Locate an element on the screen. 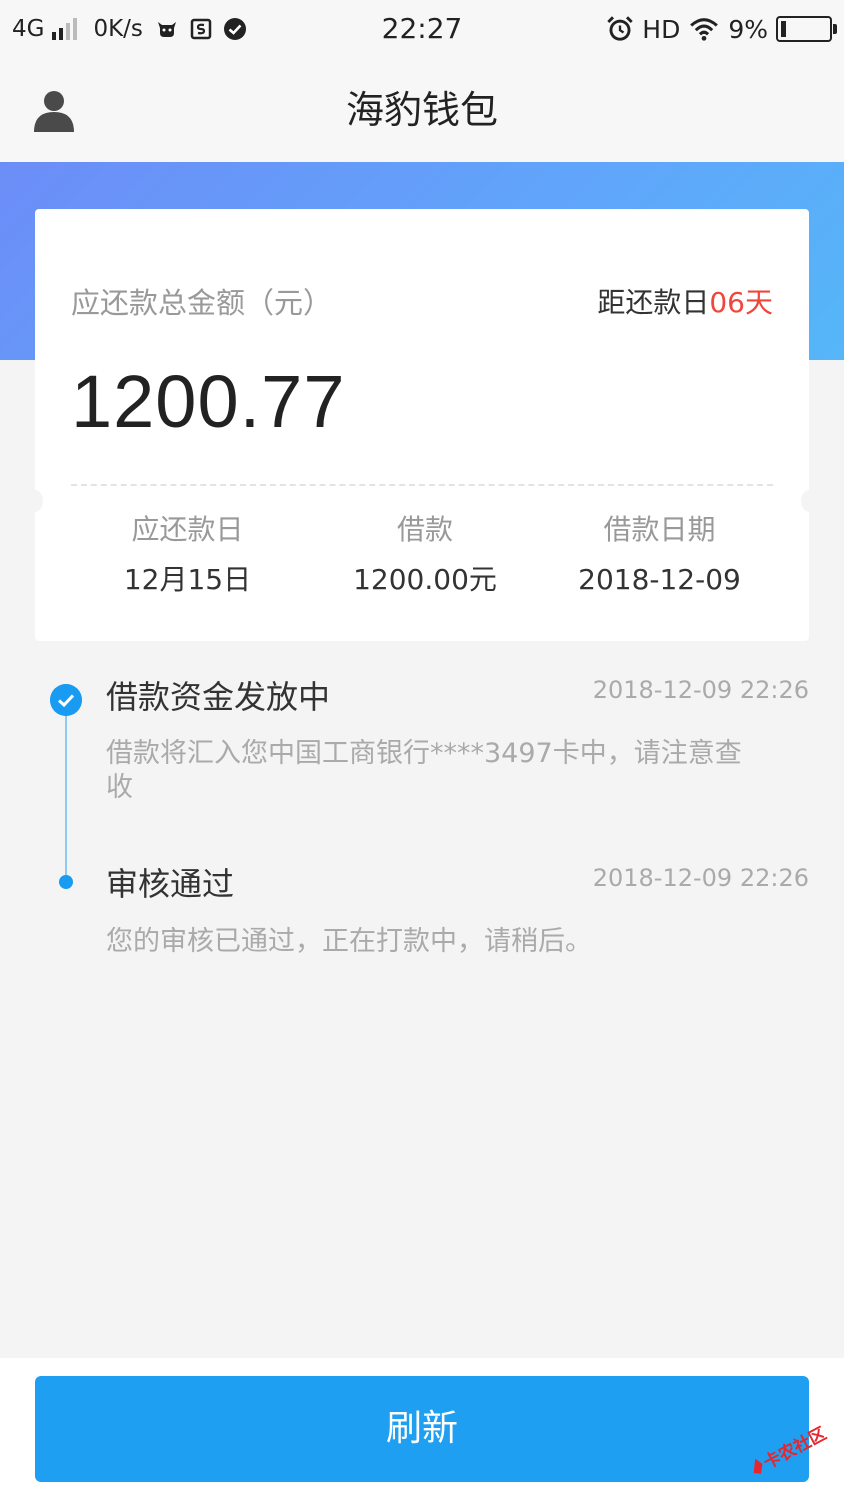 Image resolution: width=844 pixels, height=1500 pixels. countdown-days: 06天 is located at coordinates (741, 302).